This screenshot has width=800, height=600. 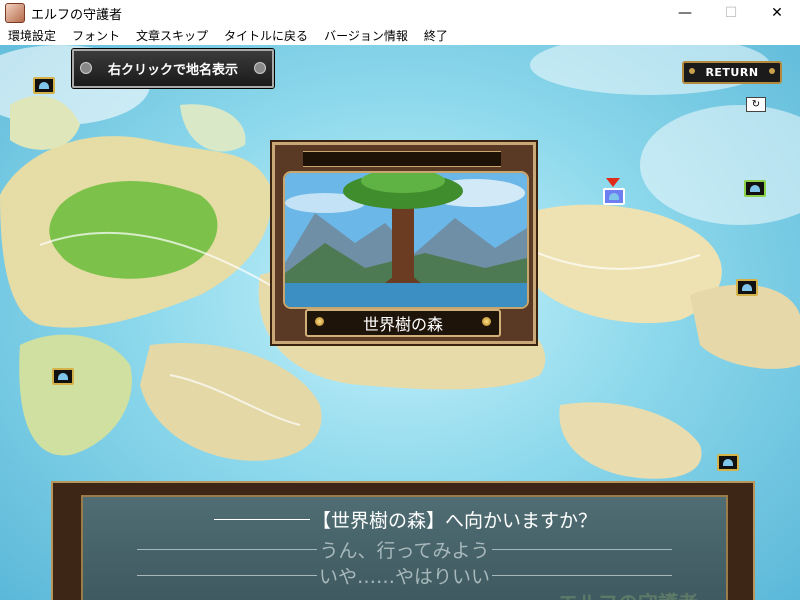 What do you see at coordinates (614, 196) in the screenshot?
I see `current-location-marker` at bounding box center [614, 196].